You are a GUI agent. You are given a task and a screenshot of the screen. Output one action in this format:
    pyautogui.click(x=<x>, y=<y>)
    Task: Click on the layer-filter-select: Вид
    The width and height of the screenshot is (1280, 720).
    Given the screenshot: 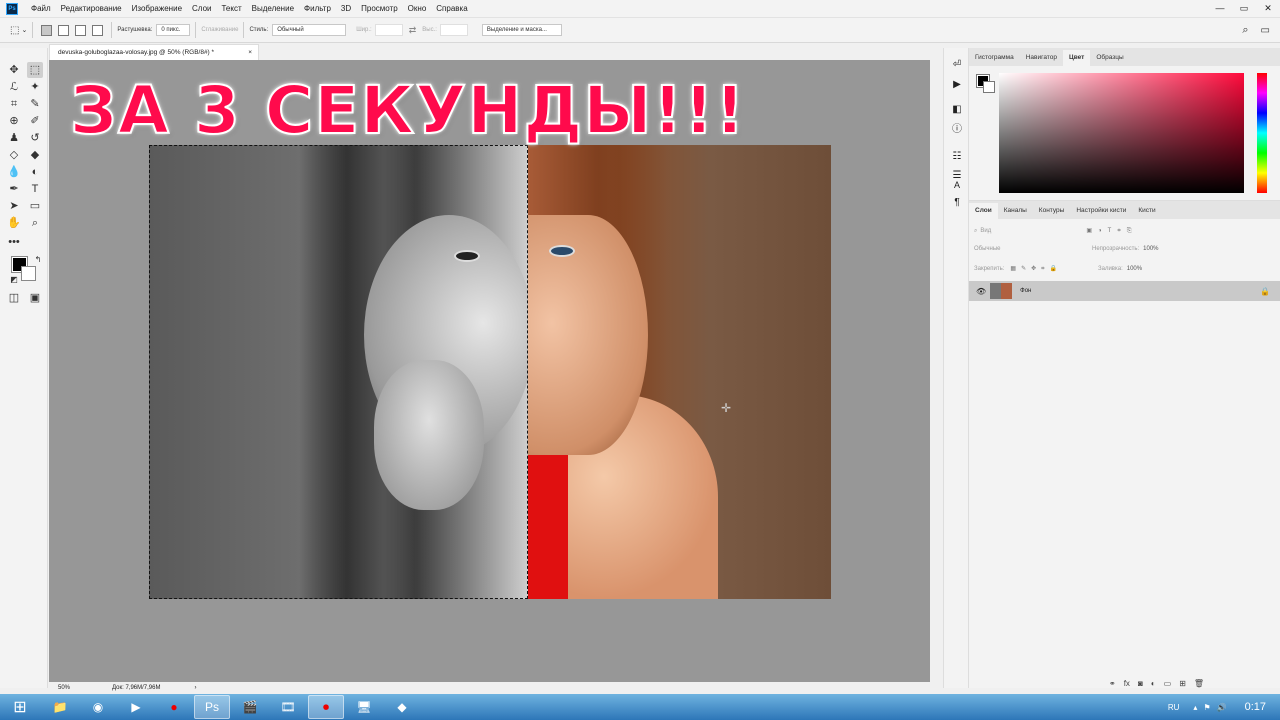 What is the action you would take?
    pyautogui.click(x=1013, y=231)
    